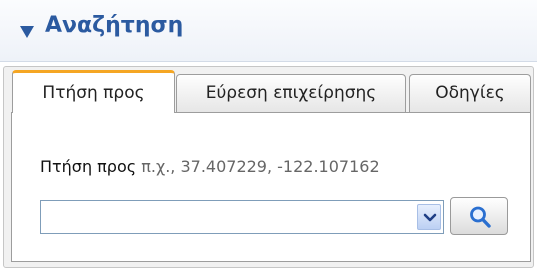 The image size is (537, 280). I want to click on search-button, so click(479, 216).